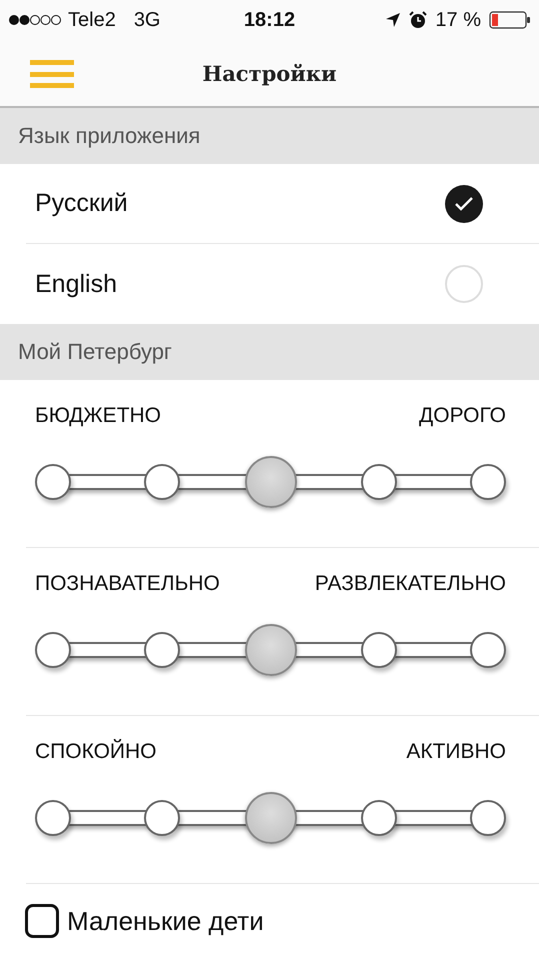  I want to click on location-arrow-icon, so click(393, 20).